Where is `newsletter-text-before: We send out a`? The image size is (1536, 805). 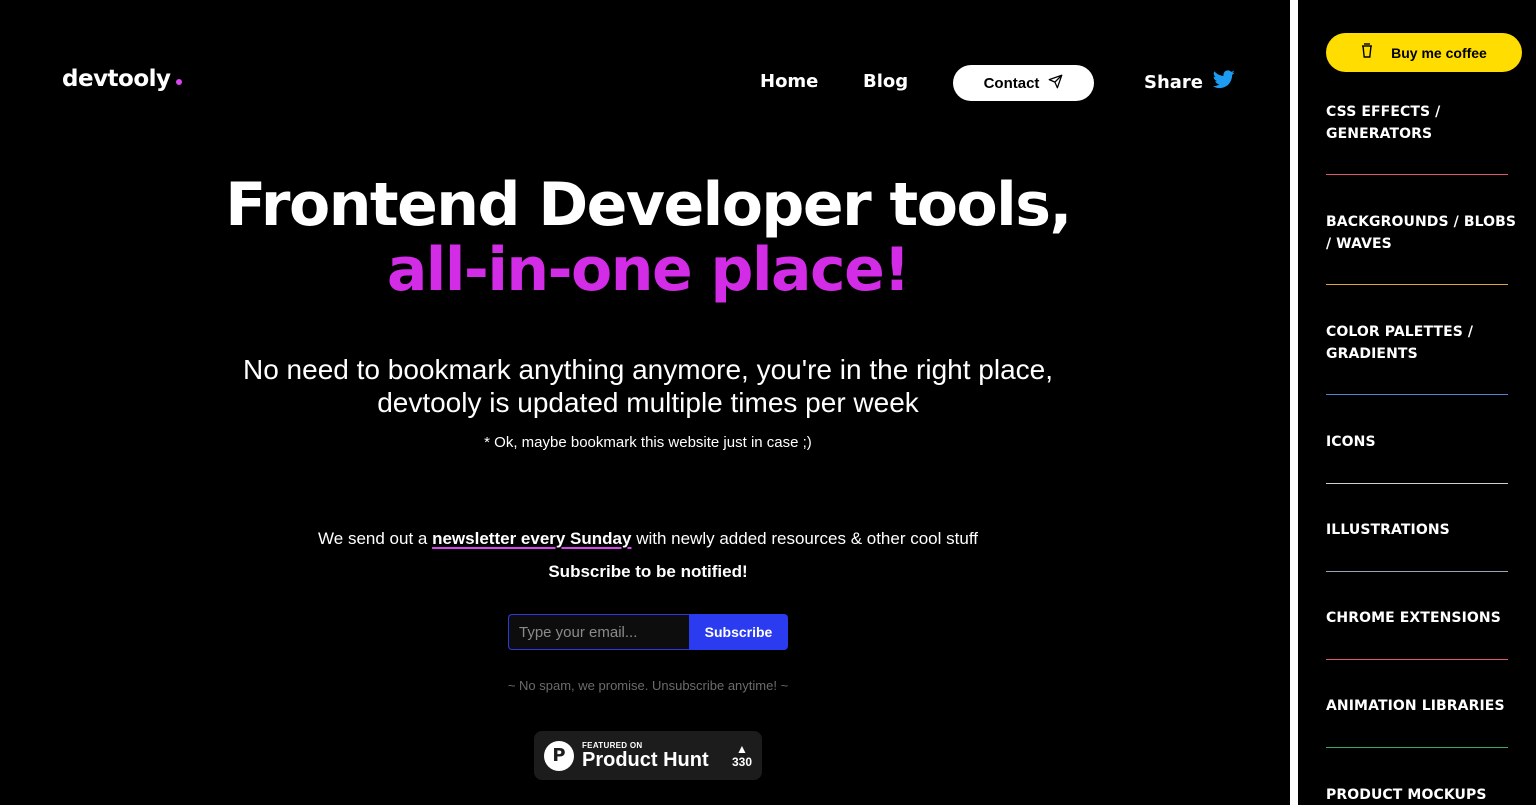
newsletter-text-before: We send out a is located at coordinates (375, 538).